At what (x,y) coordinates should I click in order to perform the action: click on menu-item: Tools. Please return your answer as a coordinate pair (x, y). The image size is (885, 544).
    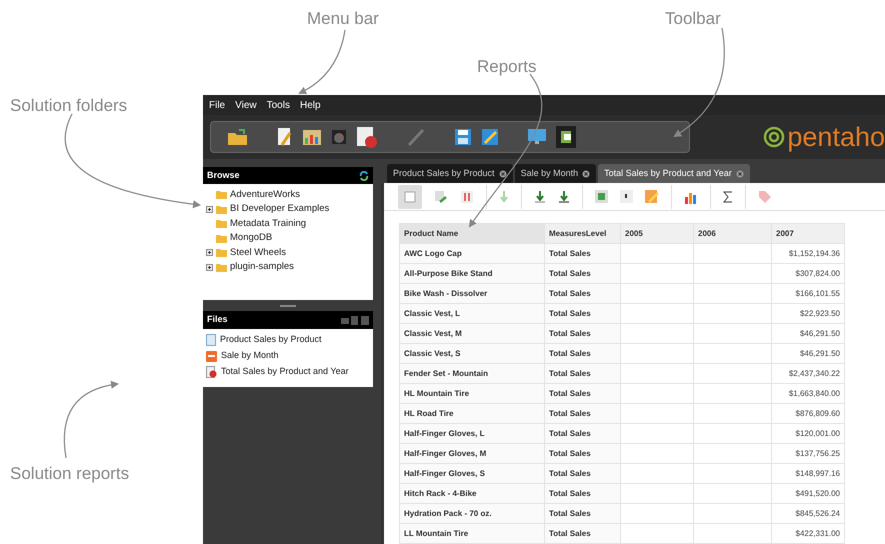
    Looking at the image, I should click on (278, 105).